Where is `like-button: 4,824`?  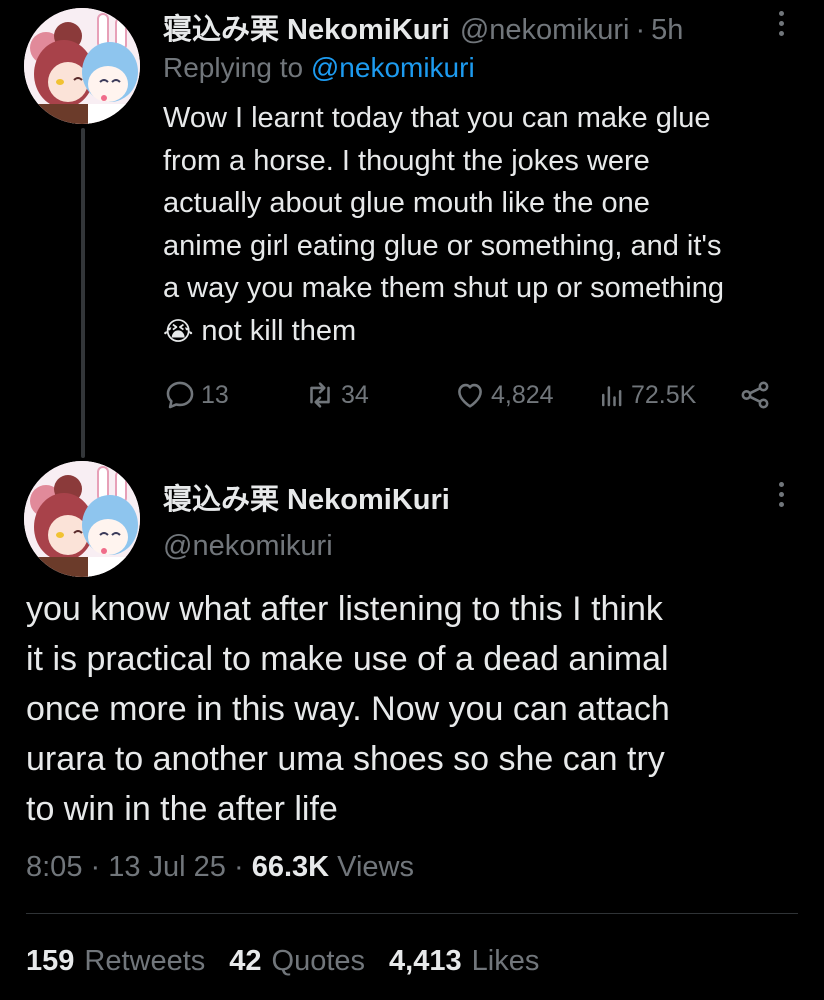
like-button: 4,824 is located at coordinates (503, 395).